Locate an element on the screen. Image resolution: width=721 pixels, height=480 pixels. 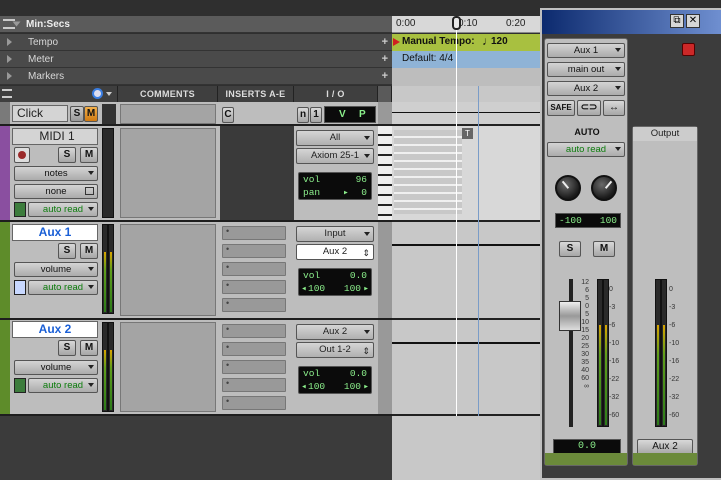
aux1-insert-e is located at coordinates (254, 305).